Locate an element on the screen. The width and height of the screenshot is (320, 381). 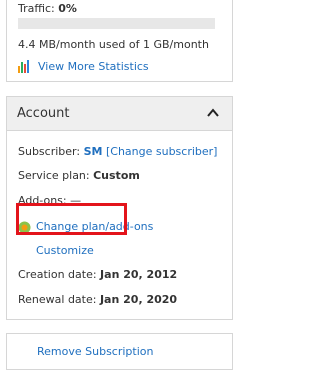
subscriber-label: Subscriber: is located at coordinates (49, 151).